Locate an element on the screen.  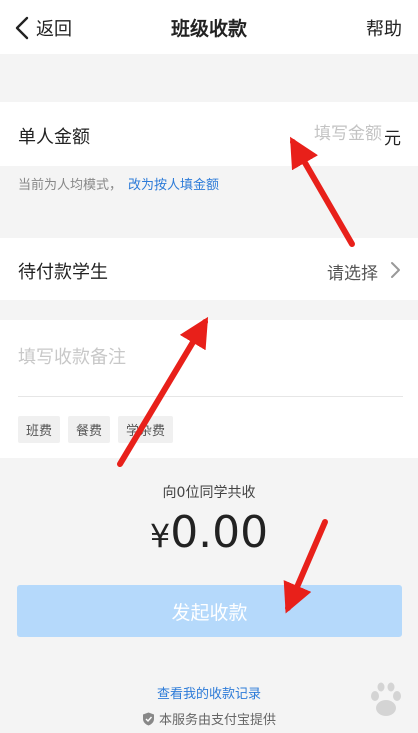
total-value: 0.00 is located at coordinates (219, 532).